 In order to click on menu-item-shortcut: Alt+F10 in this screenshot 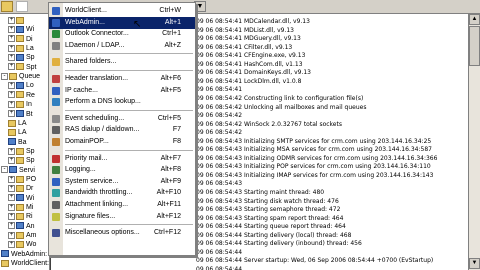, I will do `click(168, 193)`.